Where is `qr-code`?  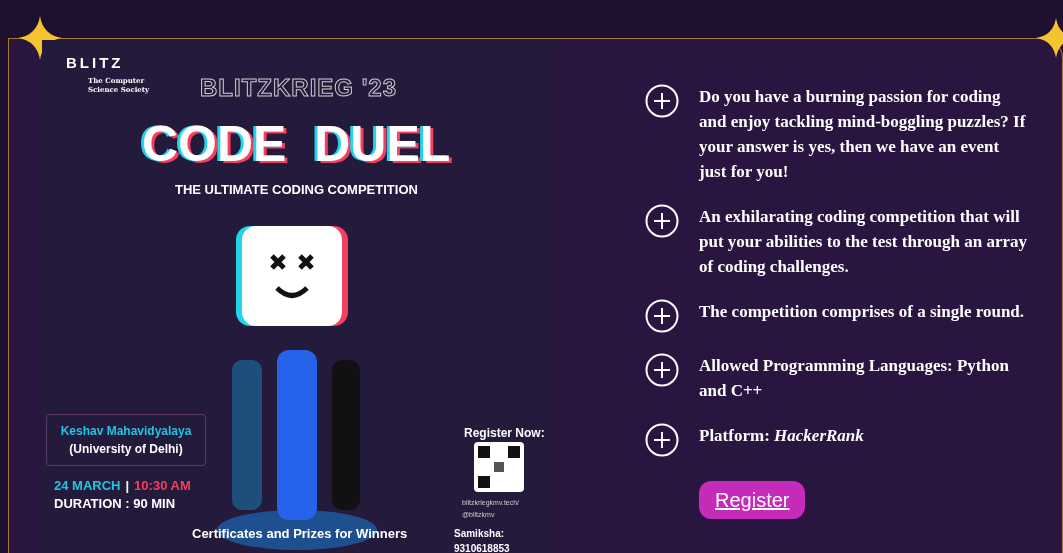 qr-code is located at coordinates (499, 467).